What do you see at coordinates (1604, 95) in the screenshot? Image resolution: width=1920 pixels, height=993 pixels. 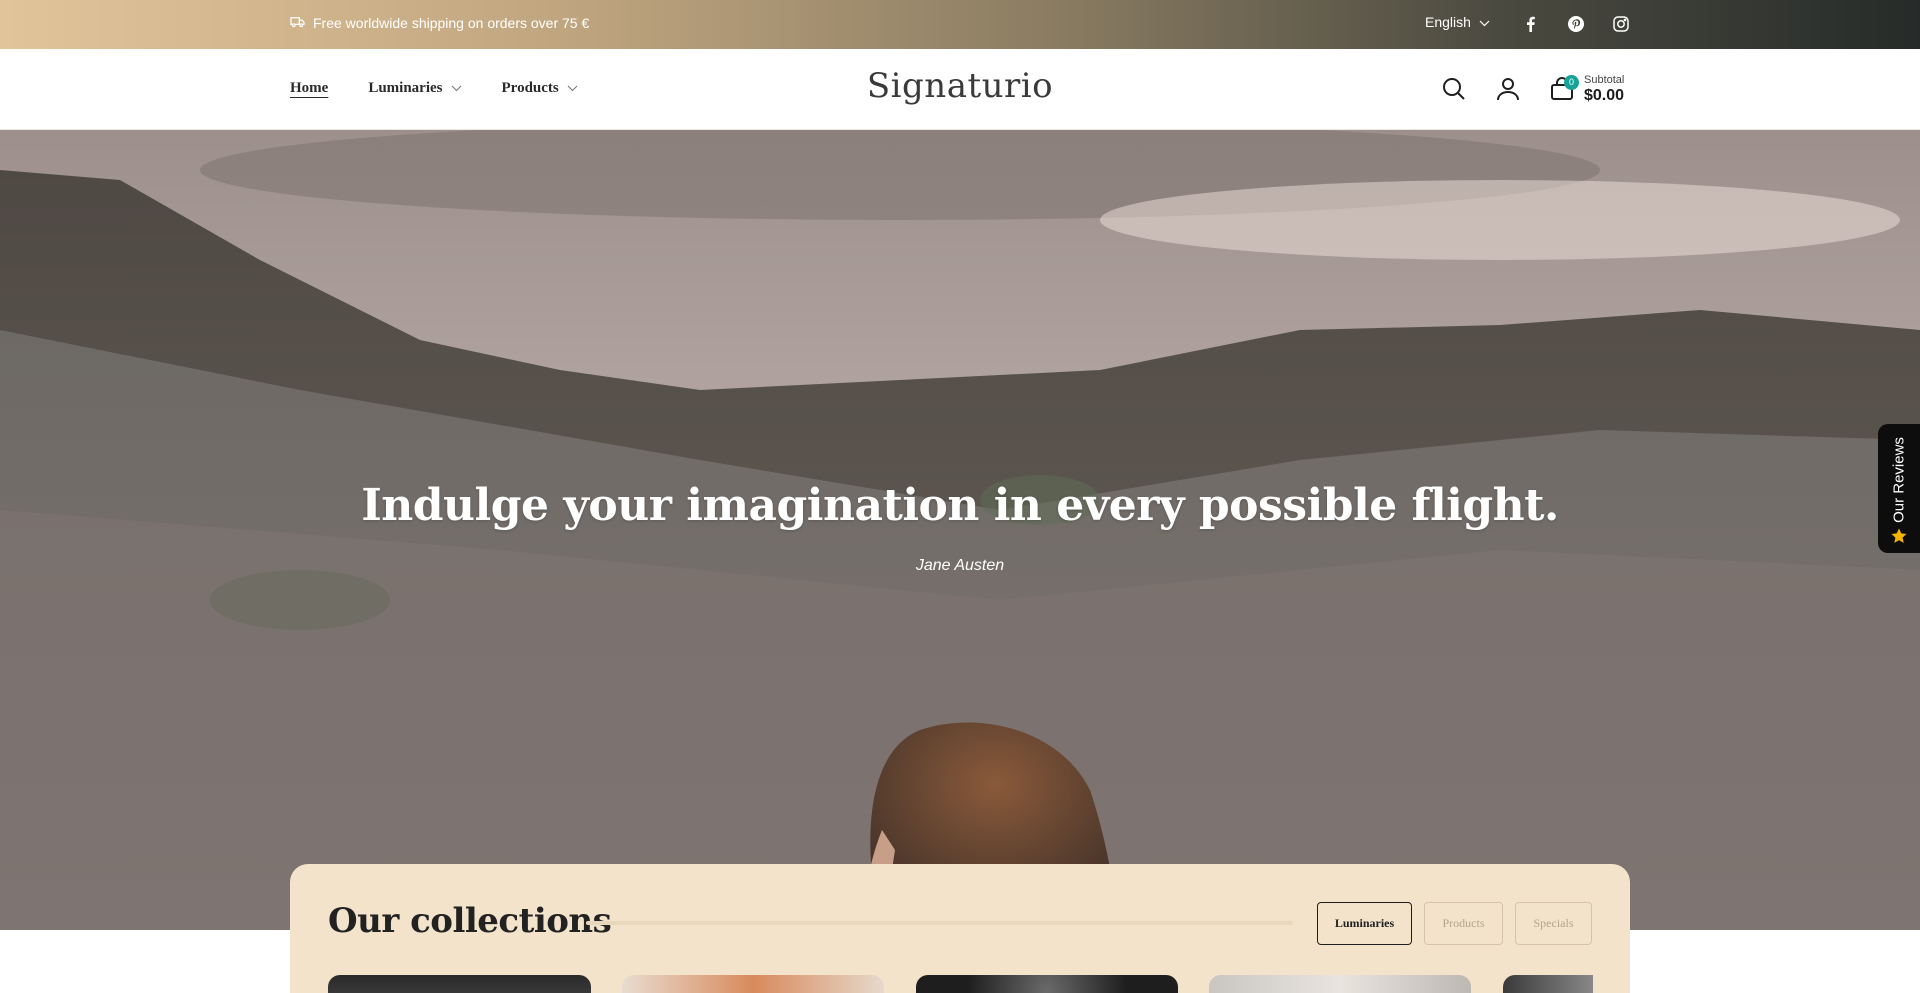 I see `subtotal-value: $0.00` at bounding box center [1604, 95].